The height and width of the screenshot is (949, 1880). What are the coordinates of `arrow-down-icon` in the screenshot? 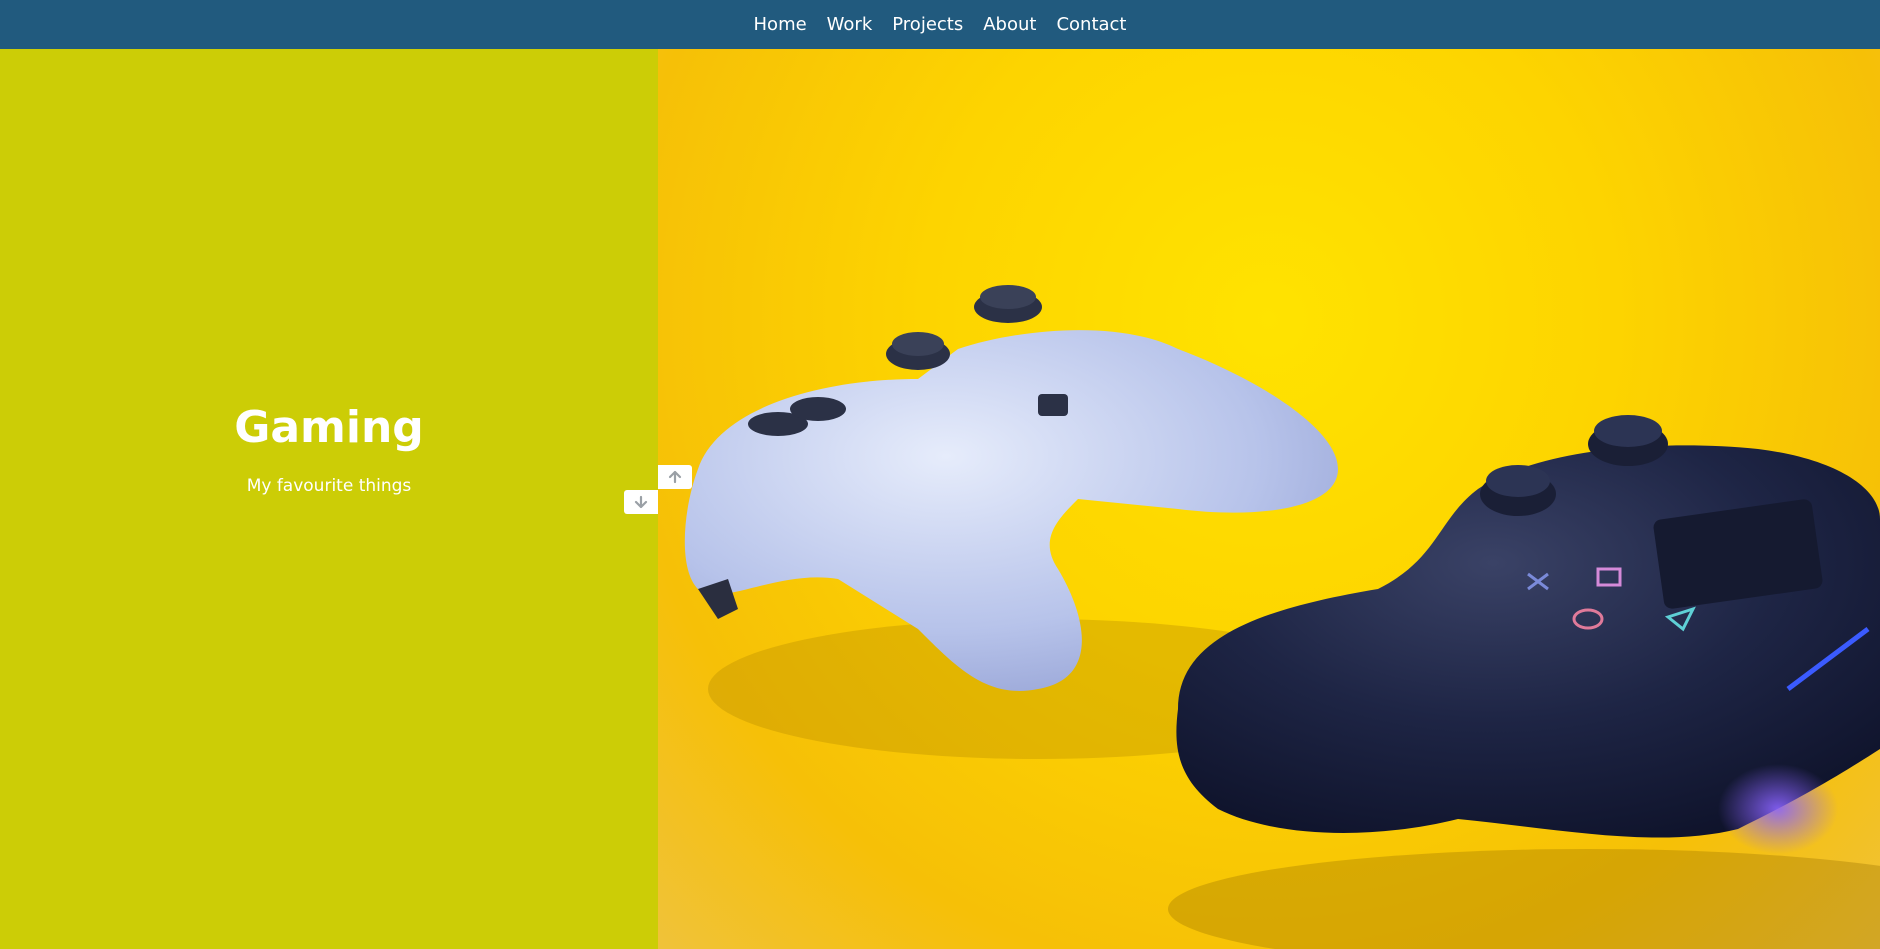 It's located at (641, 502).